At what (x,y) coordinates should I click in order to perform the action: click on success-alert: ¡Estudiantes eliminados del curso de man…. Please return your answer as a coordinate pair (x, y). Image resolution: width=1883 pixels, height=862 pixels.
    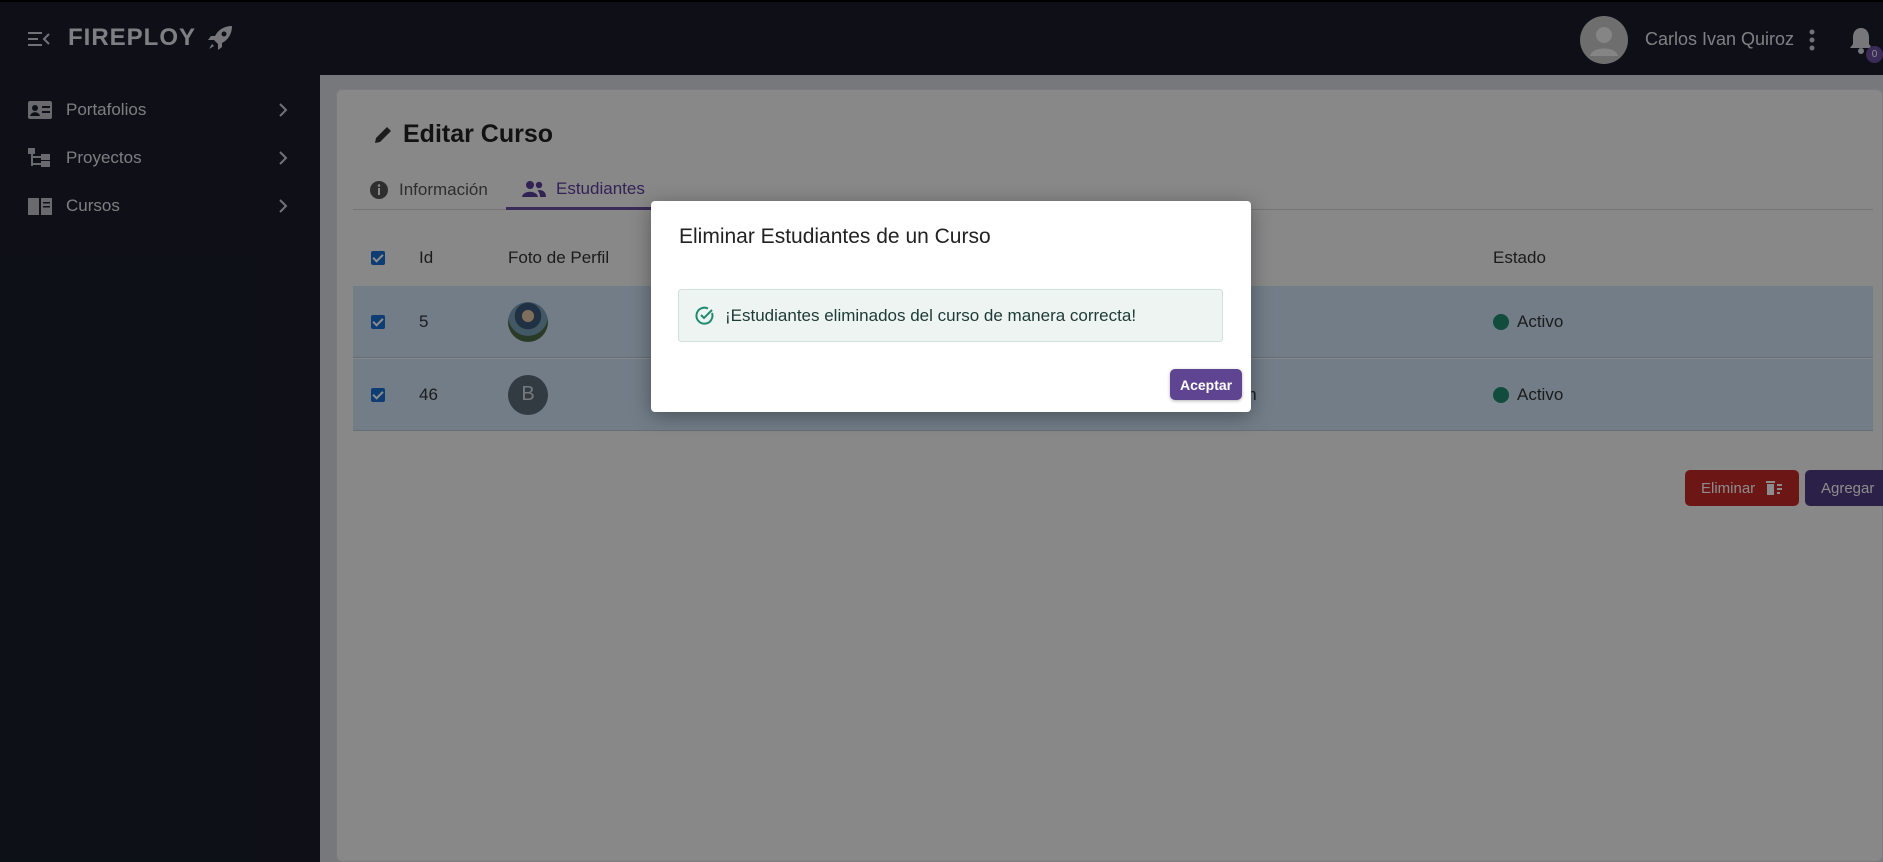
    Looking at the image, I should click on (950, 315).